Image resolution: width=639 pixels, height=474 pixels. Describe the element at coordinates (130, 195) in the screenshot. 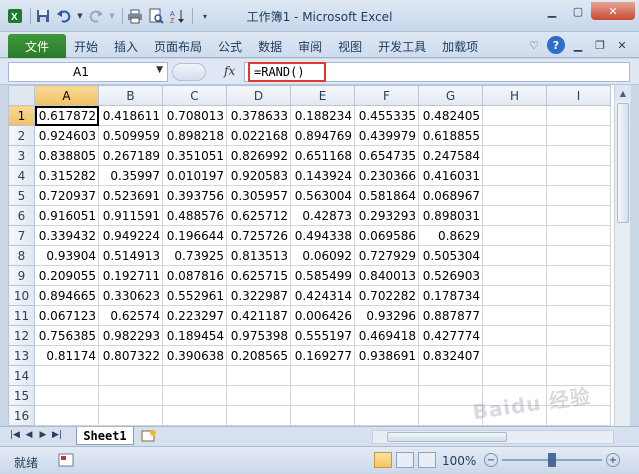

I see `cell: 0.523691` at that location.